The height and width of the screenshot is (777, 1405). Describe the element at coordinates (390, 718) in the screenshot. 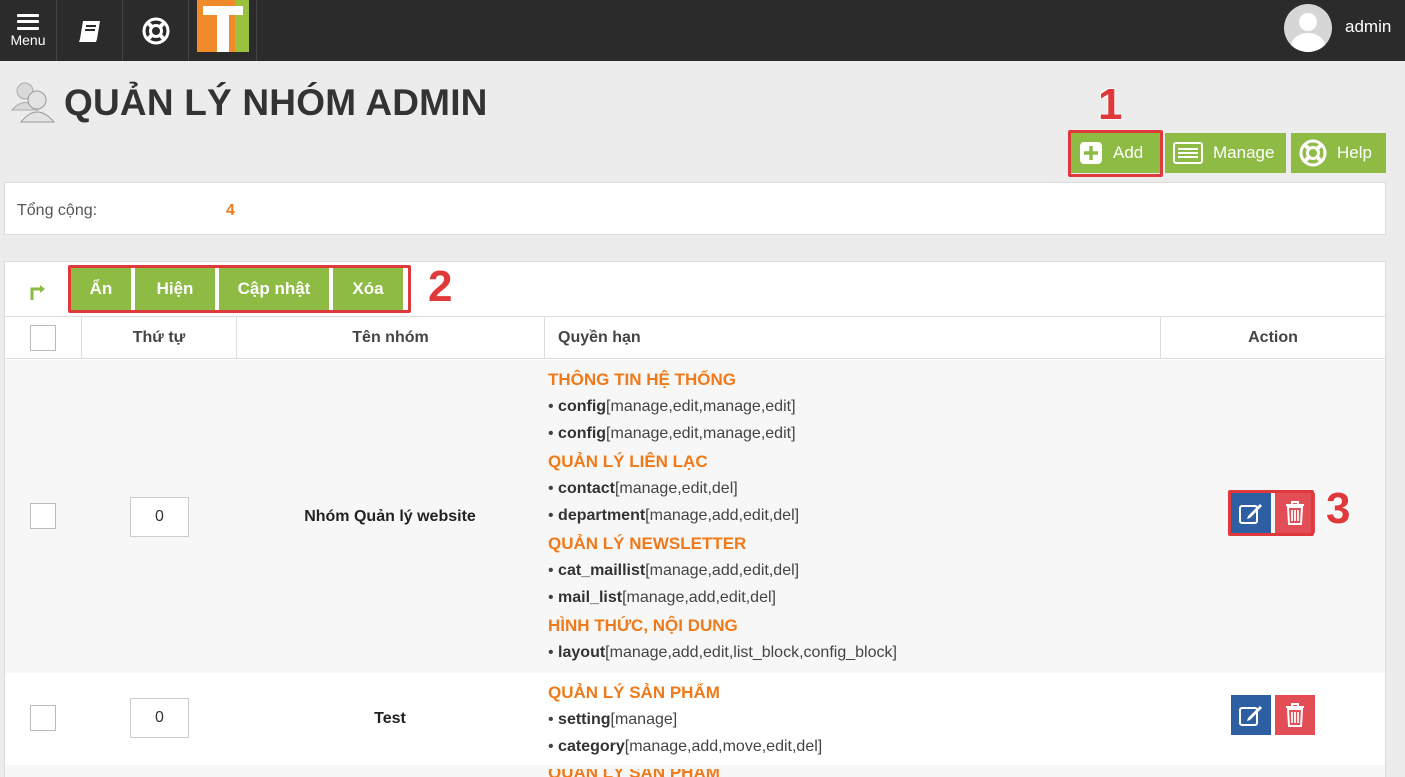

I see `group-name: Test` at that location.